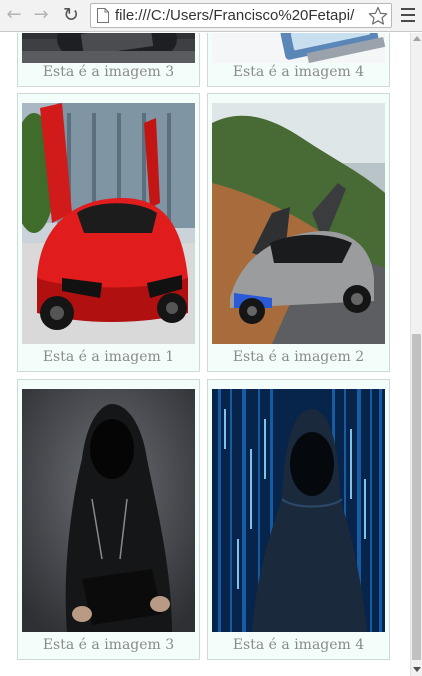 Image resolution: width=422 pixels, height=676 pixels. I want to click on arrow-left-icon: ←, so click(14, 14).